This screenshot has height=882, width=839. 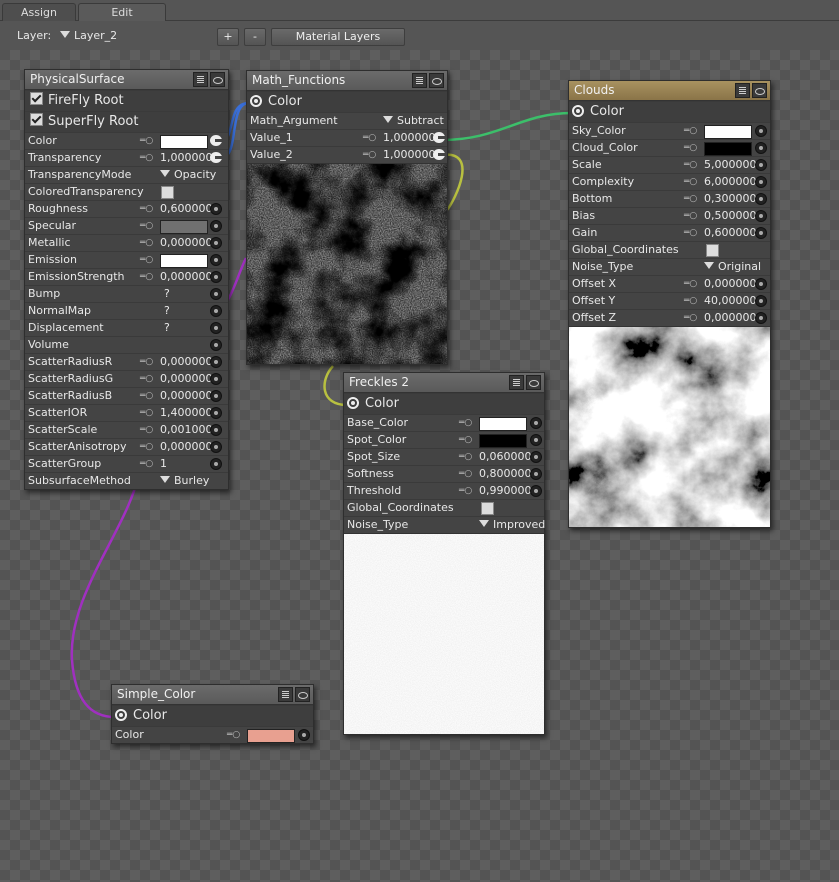 I want to click on node-title: Clouds, so click(x=669, y=91).